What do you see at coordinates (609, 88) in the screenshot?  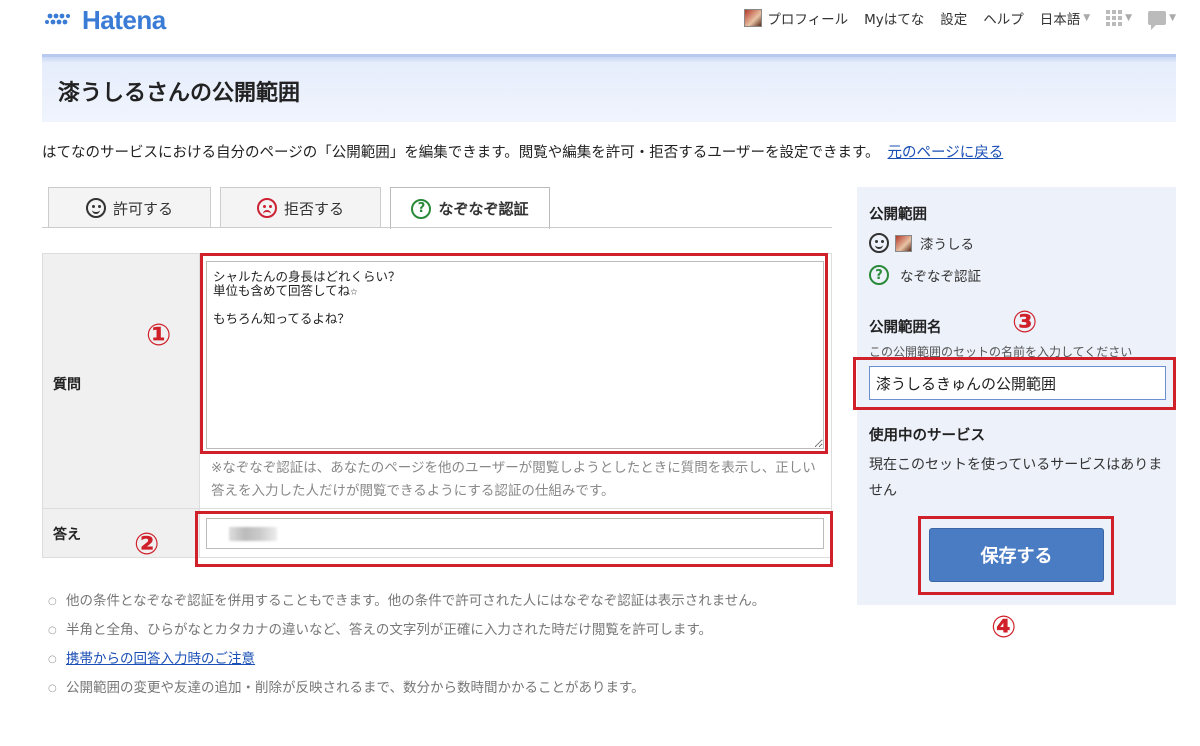 I see `title-band: 漆うしるさんの公開範囲` at bounding box center [609, 88].